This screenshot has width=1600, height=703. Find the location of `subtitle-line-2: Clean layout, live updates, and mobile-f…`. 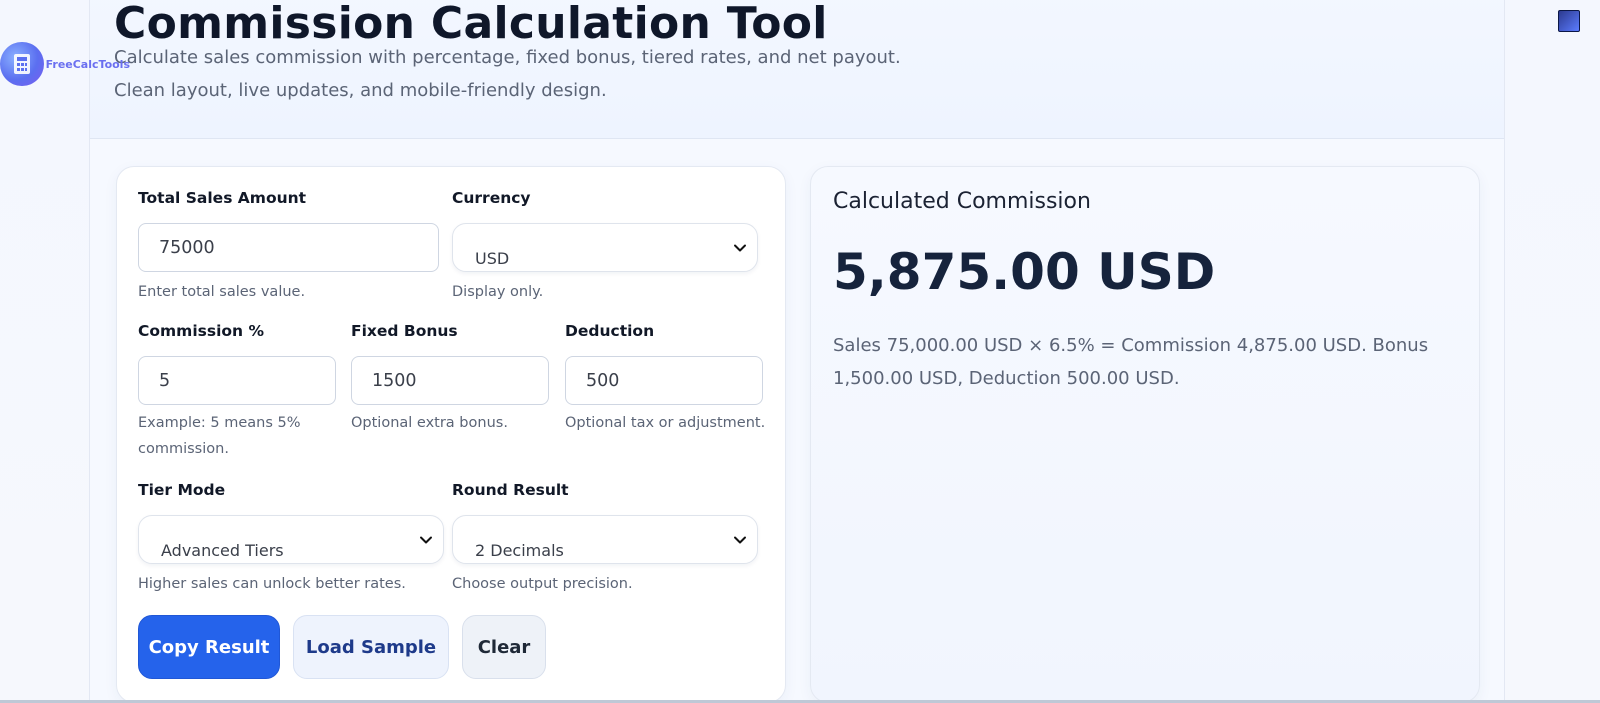

subtitle-line-2: Clean layout, live updates, and mobile-f… is located at coordinates (360, 90).